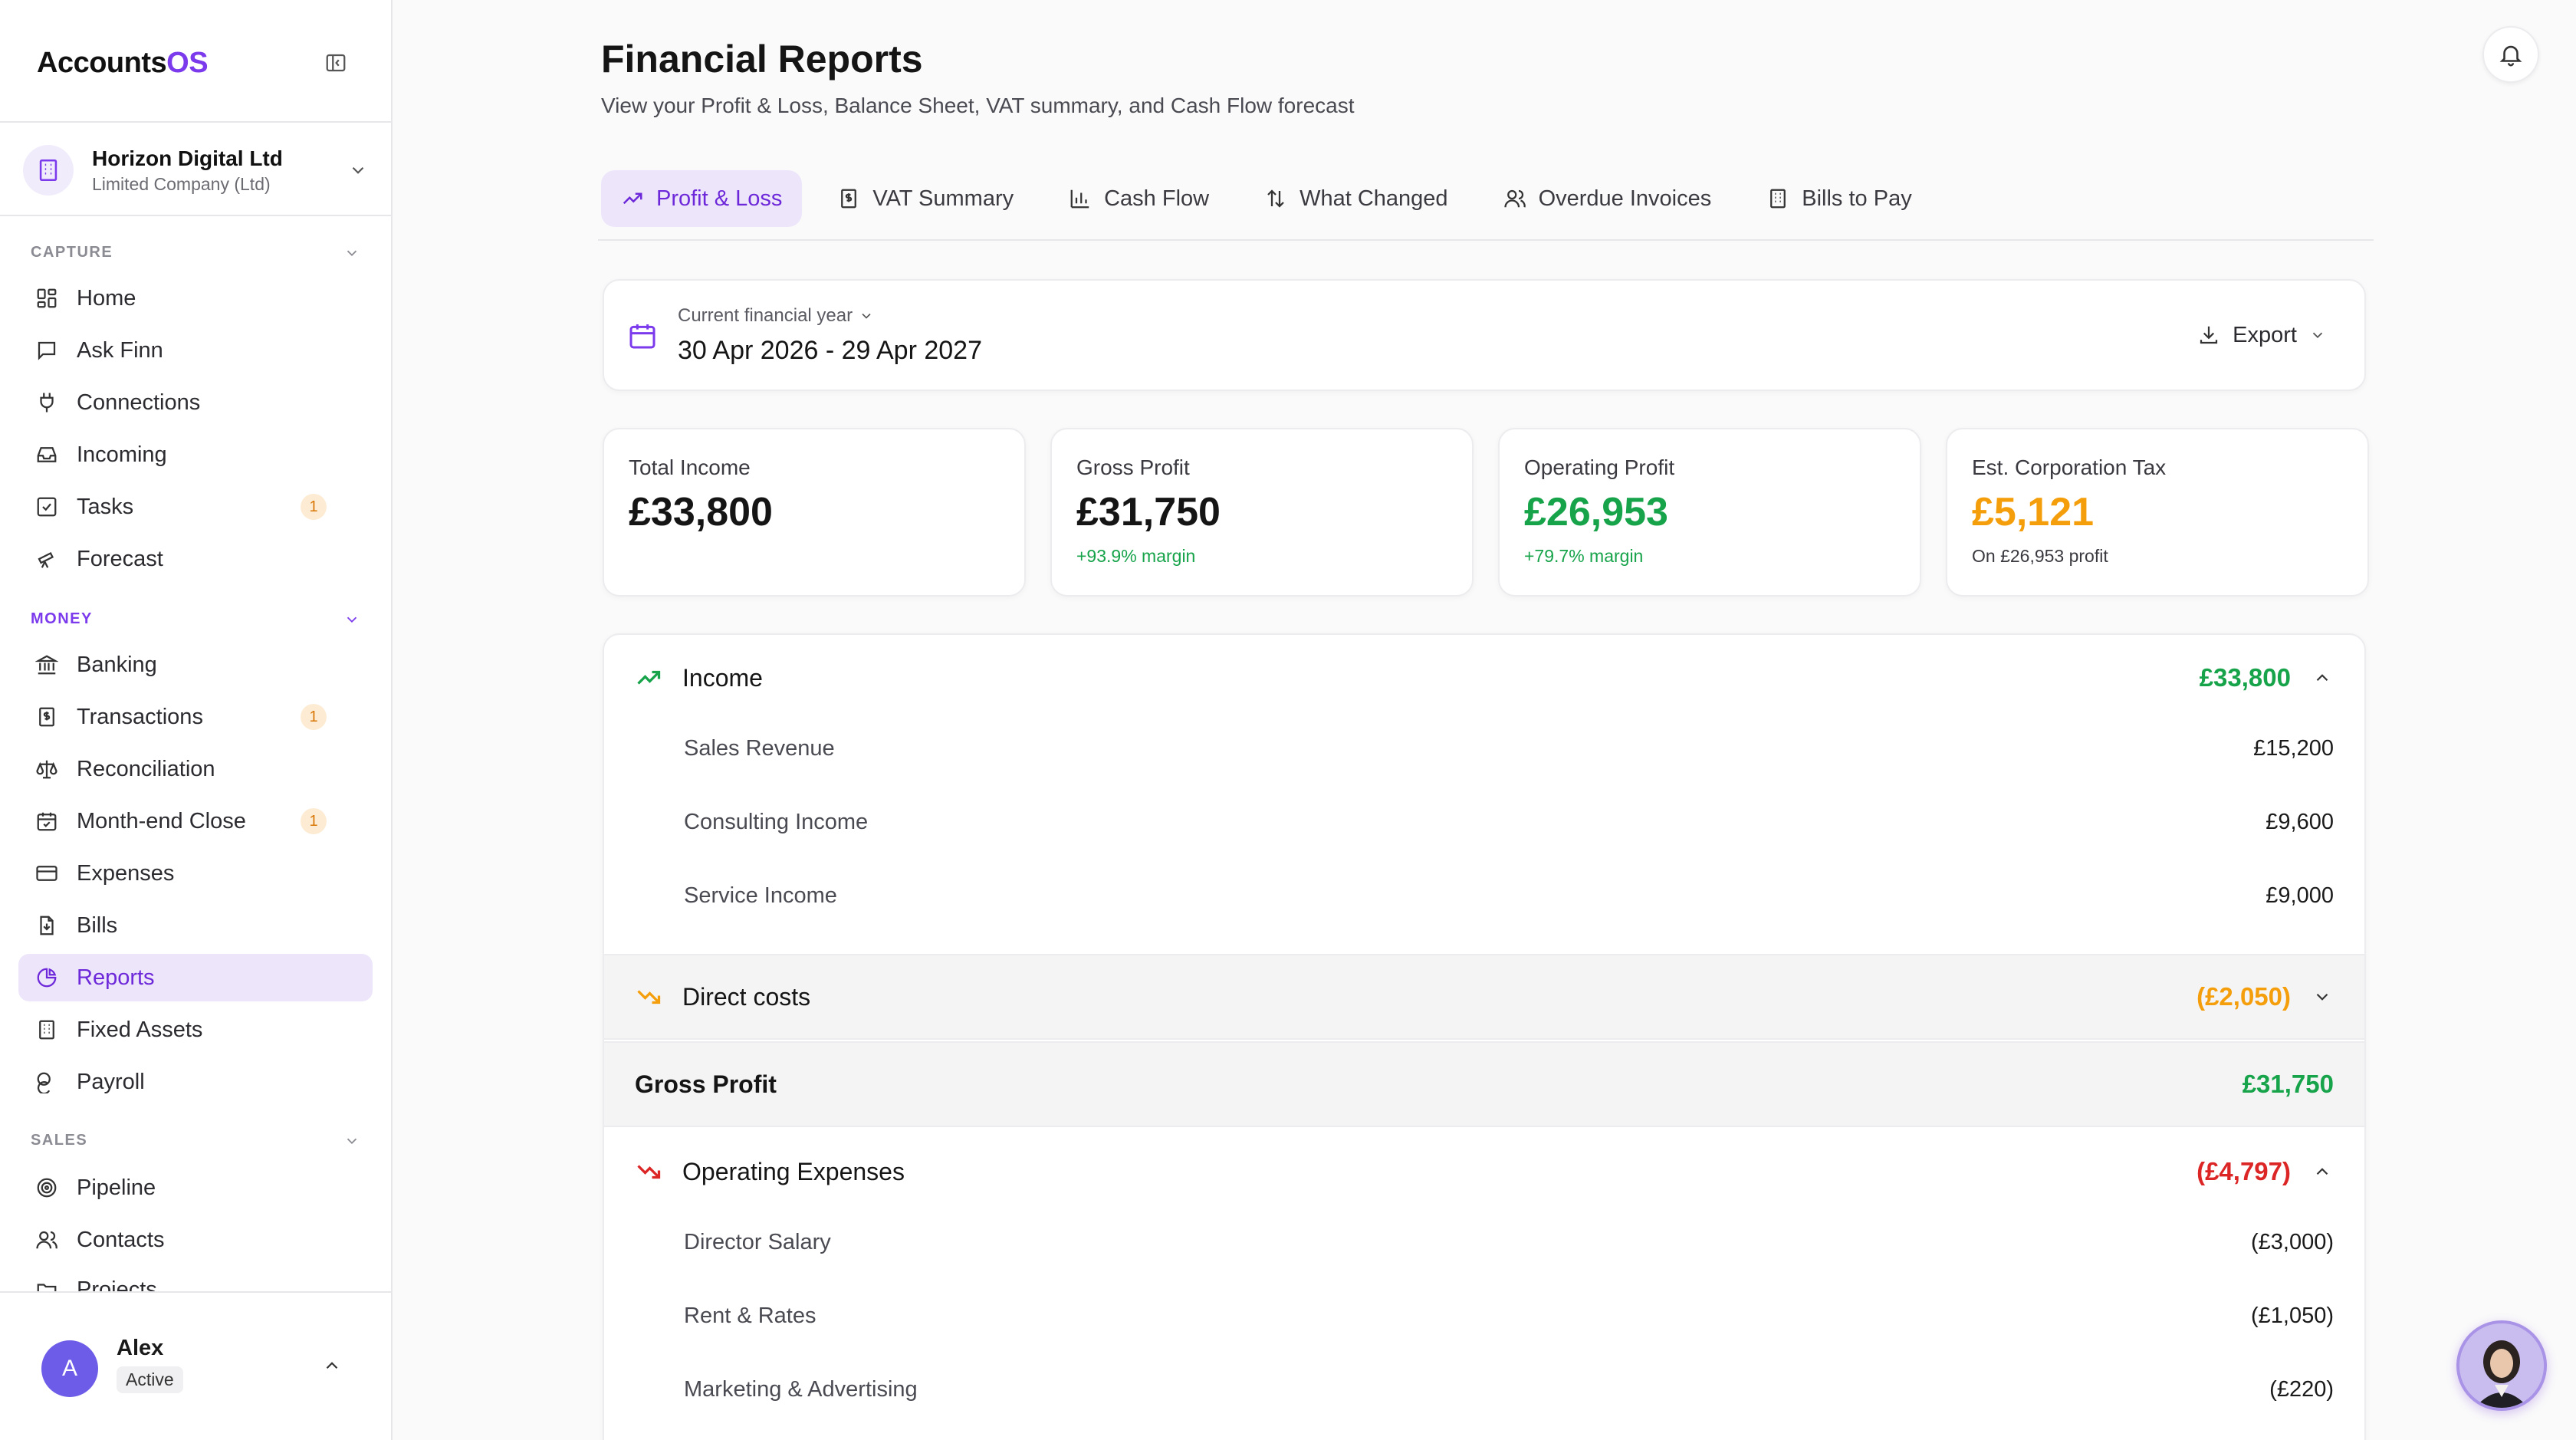 Image resolution: width=2576 pixels, height=1440 pixels. I want to click on tab-vat-summary: VAT Summary, so click(925, 198).